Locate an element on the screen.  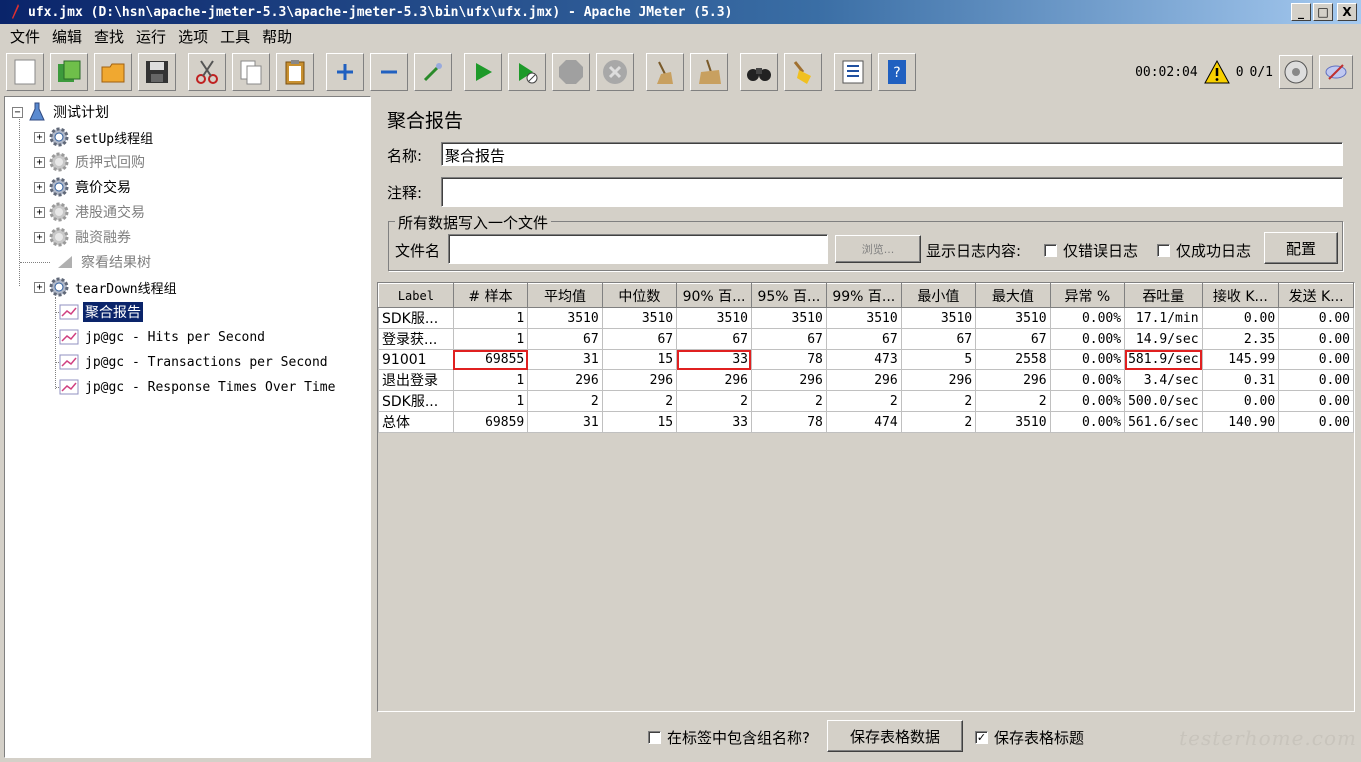
tree-node-margin-trading: + 融资融券 is located at coordinates (83, 237).